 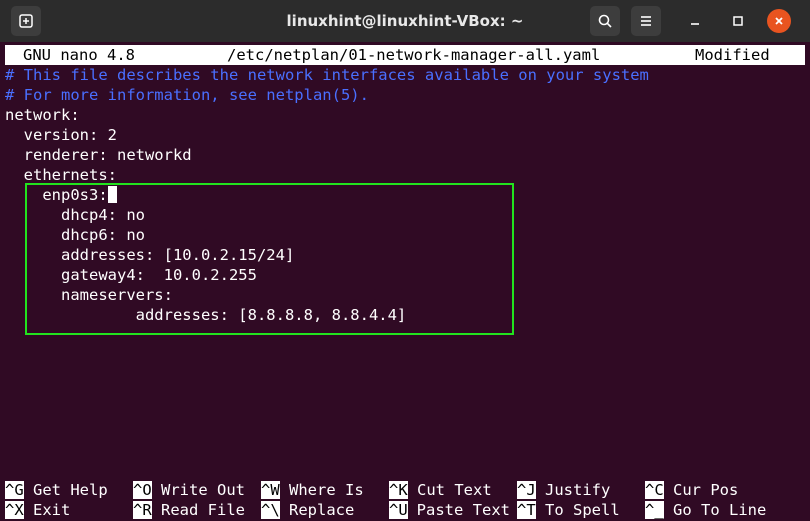 What do you see at coordinates (61, 175) in the screenshot?
I see `file-line: ethernets:` at bounding box center [61, 175].